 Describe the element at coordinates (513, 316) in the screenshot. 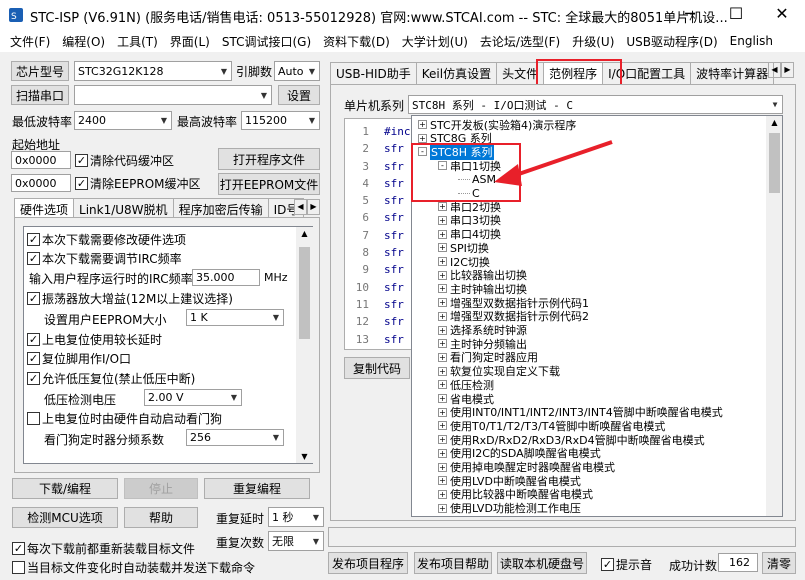

I see `tree-item: + 增强型双数据指针示例代码2` at that location.